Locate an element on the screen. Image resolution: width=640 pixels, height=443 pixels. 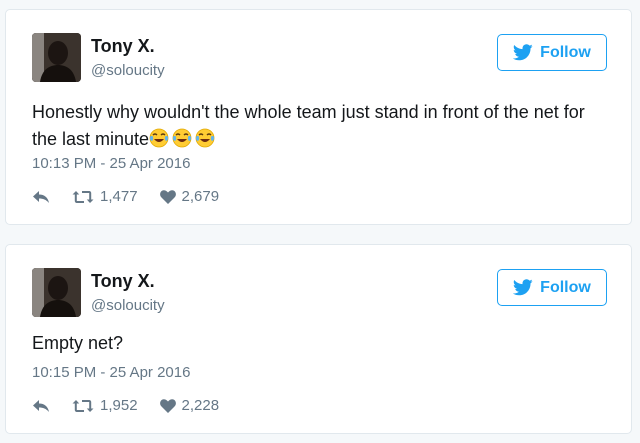
tweet-timestamp: 10:13 PM - 25 Apr 2016 is located at coordinates (111, 163).